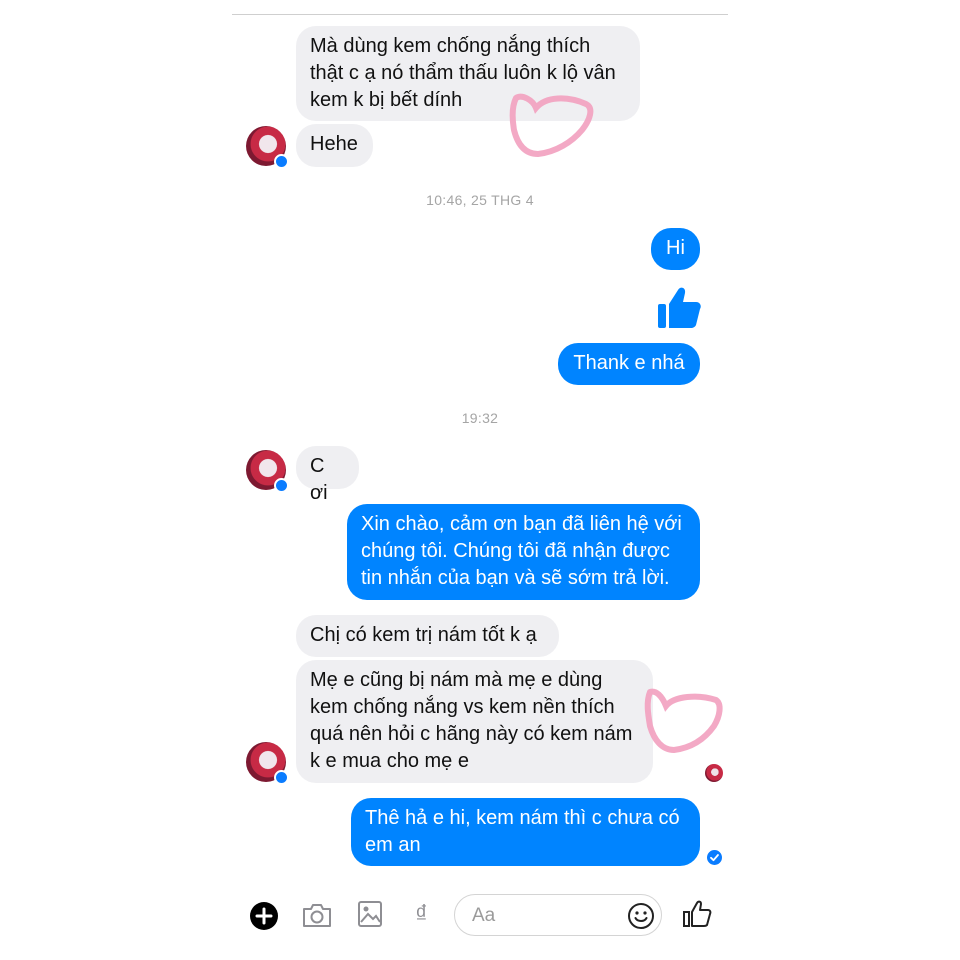 Image resolution: width=960 pixels, height=960 pixels. Describe the element at coordinates (370, 914) in the screenshot. I see `image-icon` at that location.